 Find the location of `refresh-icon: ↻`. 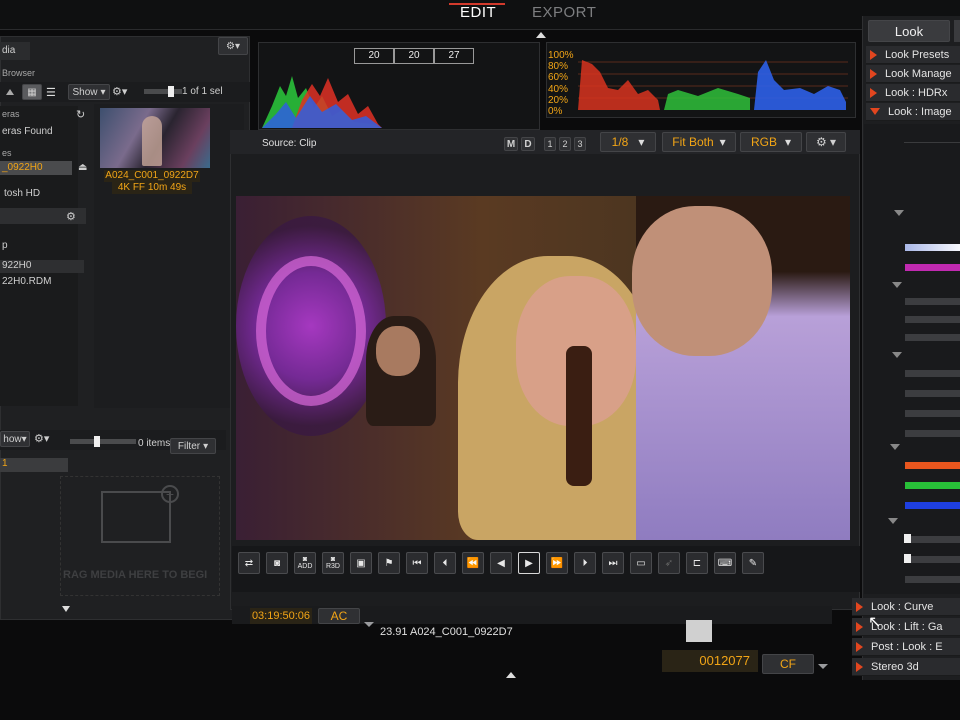

refresh-icon: ↻ is located at coordinates (80, 114).